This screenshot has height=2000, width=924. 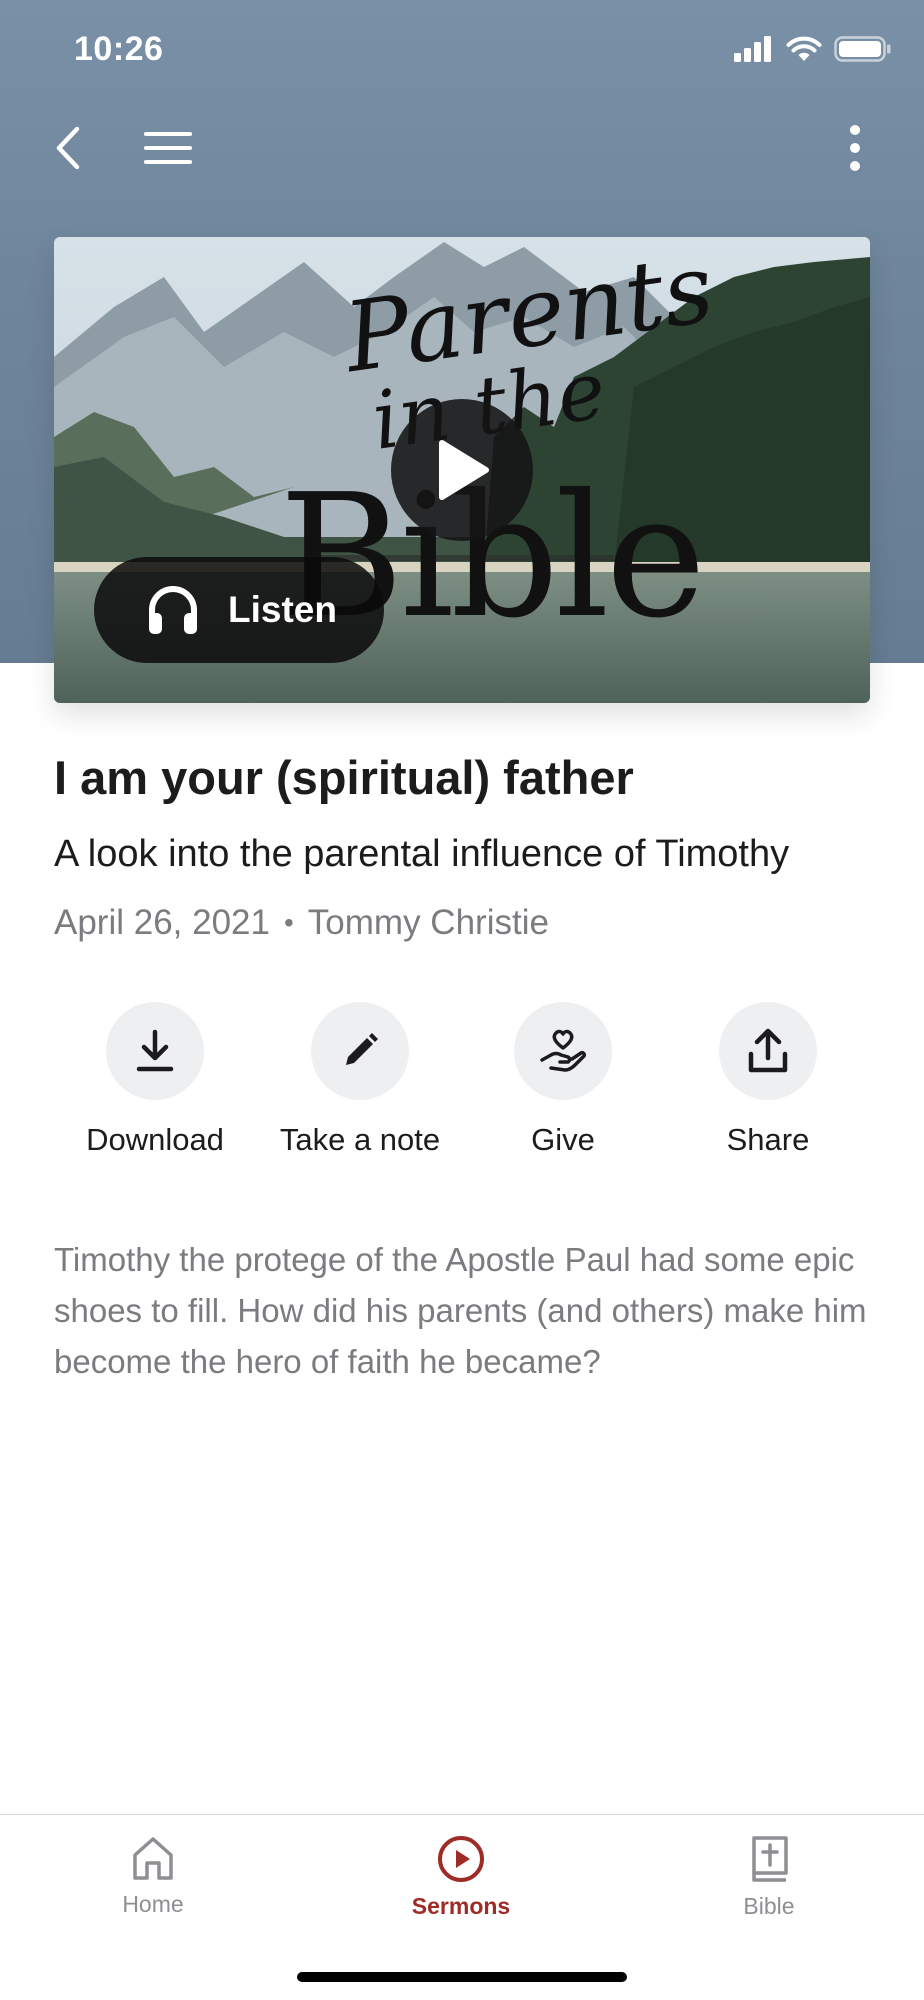 I want to click on tab-sermons: Sermons, so click(x=461, y=1877).